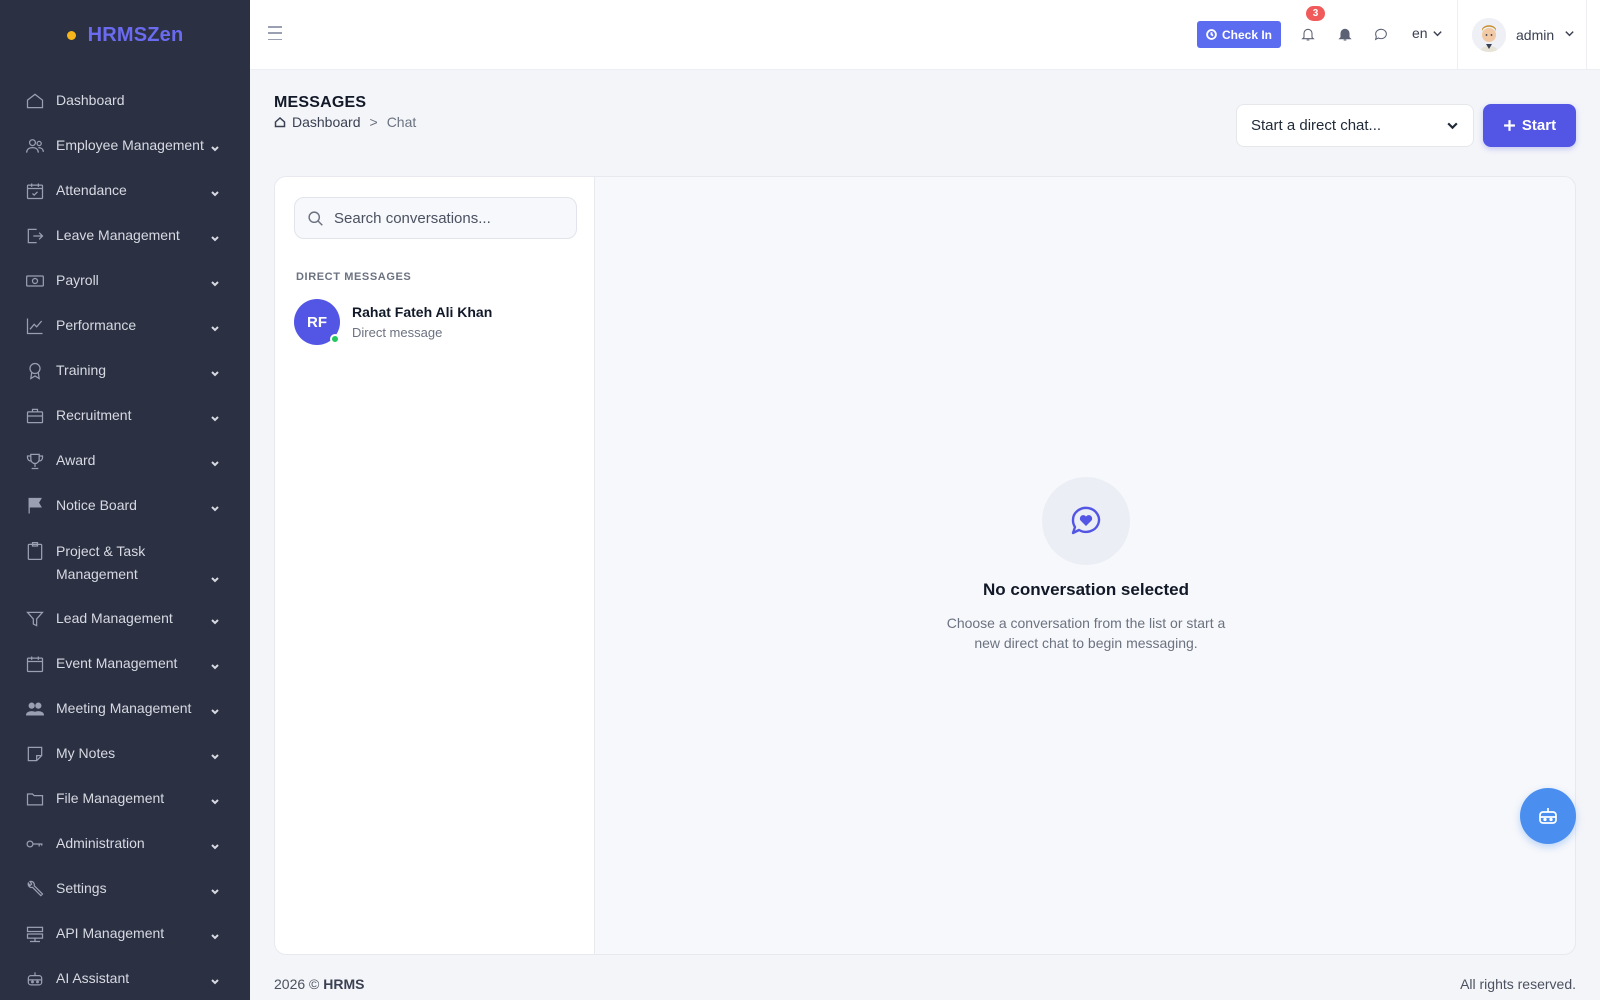 The width and height of the screenshot is (1600, 1000). Describe the element at coordinates (35, 191) in the screenshot. I see `calendar-check-icon` at that location.